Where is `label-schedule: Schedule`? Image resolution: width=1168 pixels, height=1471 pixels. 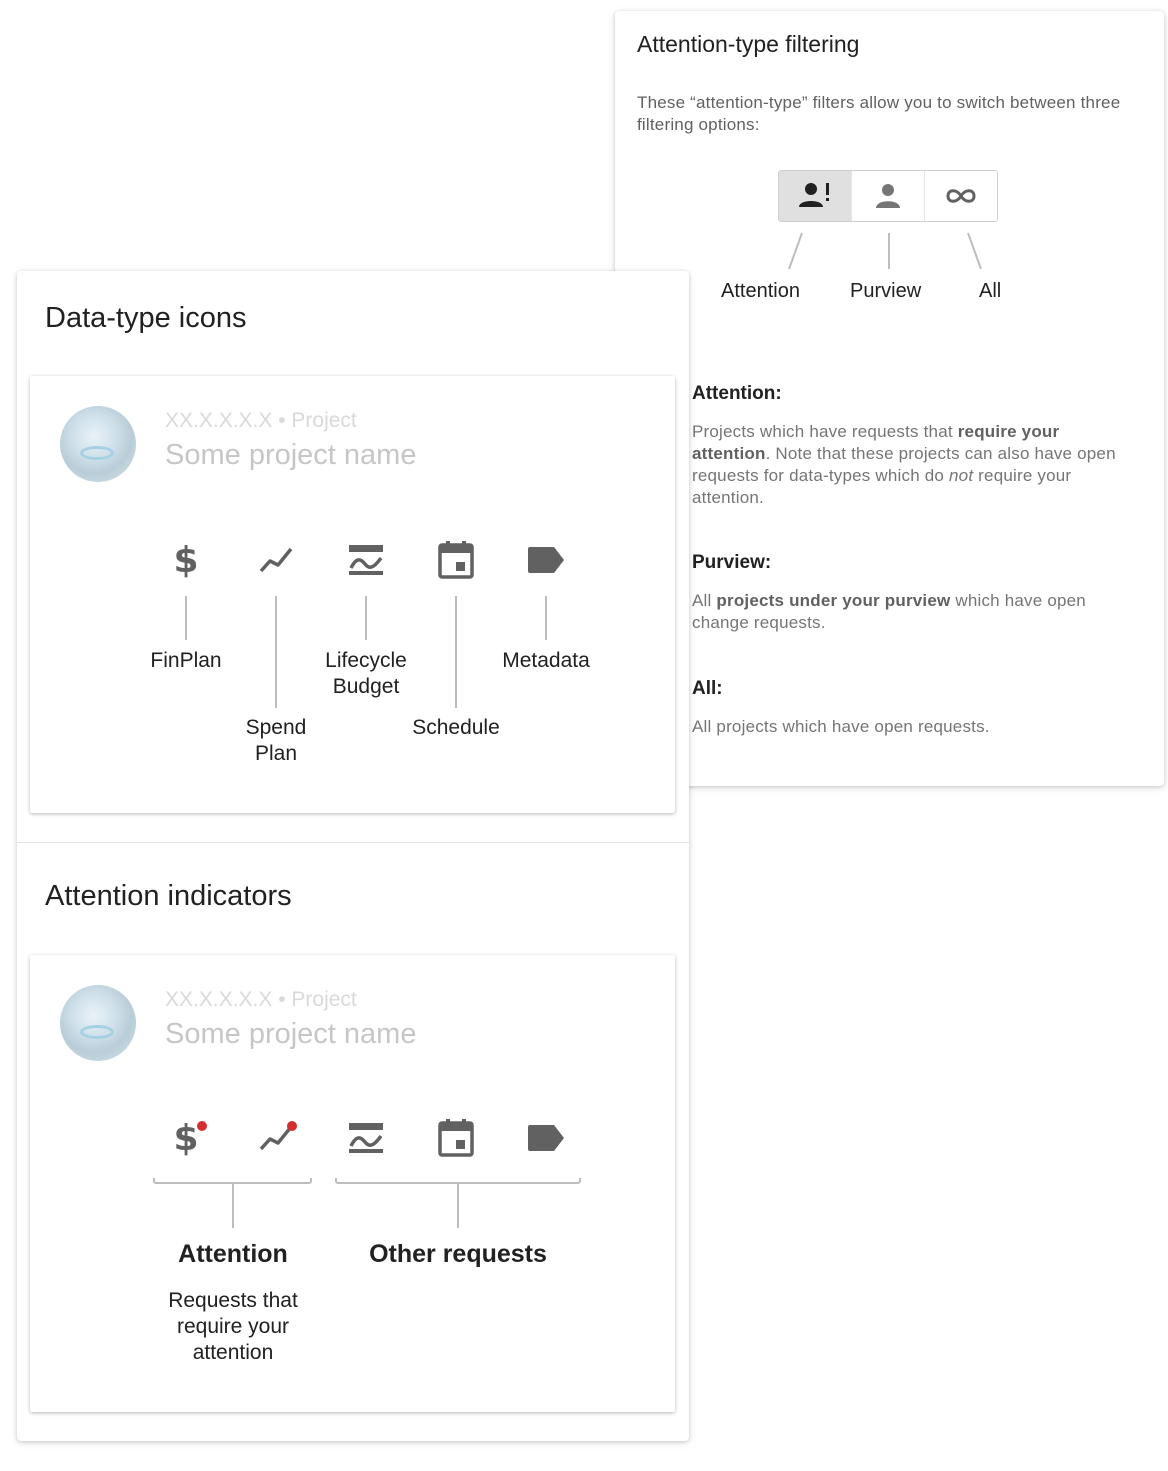
label-schedule: Schedule is located at coordinates (456, 727).